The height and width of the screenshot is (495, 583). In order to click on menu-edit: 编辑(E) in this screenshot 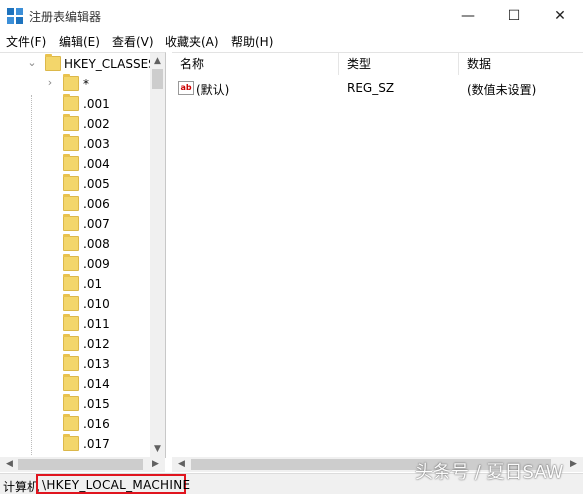, I will do `click(79, 41)`.